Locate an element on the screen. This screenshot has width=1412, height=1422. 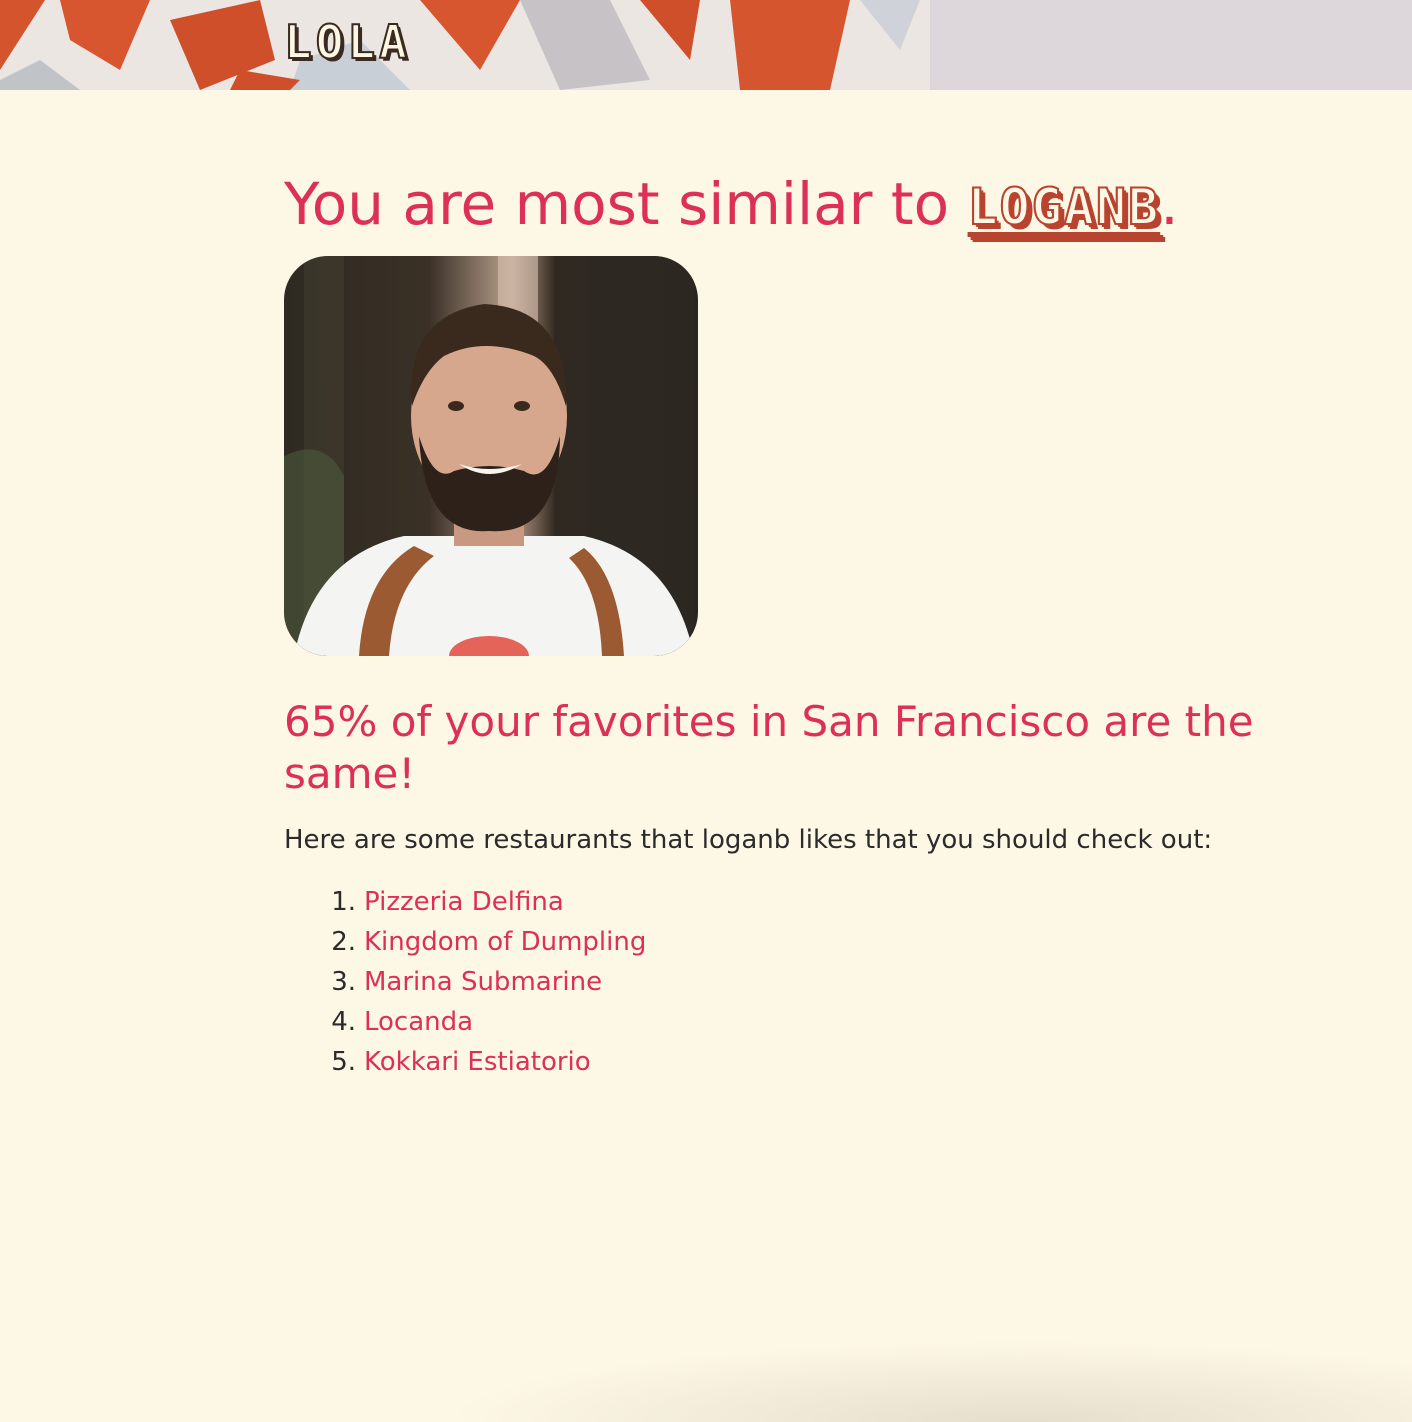
restaurant-link: Kokkari Estiatorio is located at coordinates (477, 1062).